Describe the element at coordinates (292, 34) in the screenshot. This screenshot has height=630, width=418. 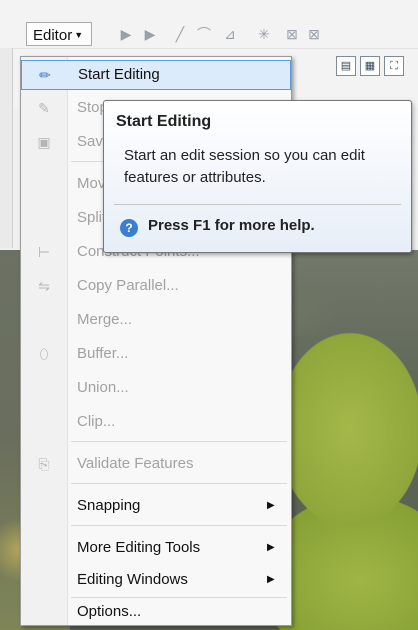
I see `edit-vertices-icon: ⊠` at that location.